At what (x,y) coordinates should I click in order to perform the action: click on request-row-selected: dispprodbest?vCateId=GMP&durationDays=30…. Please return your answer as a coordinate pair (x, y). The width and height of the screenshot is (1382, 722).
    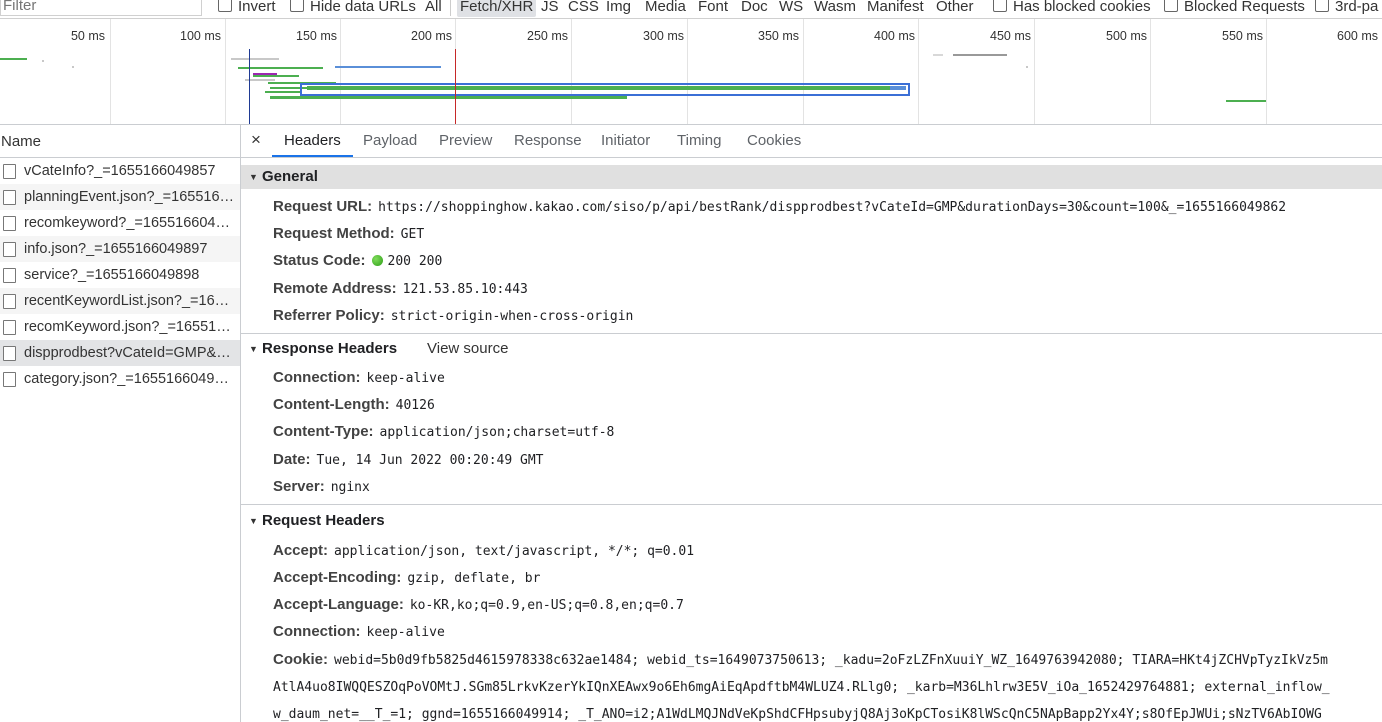
    Looking at the image, I should click on (120, 353).